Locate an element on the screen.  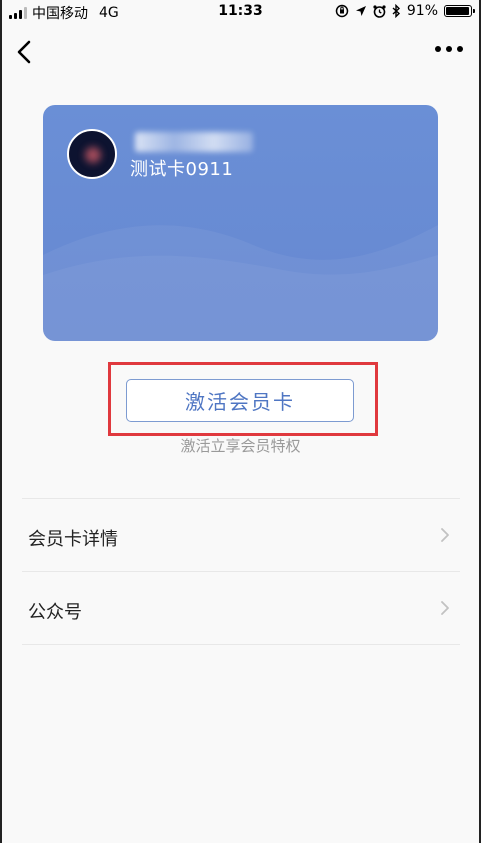
activate-subtitle: 激活立享会员特权 is located at coordinates (240, 446).